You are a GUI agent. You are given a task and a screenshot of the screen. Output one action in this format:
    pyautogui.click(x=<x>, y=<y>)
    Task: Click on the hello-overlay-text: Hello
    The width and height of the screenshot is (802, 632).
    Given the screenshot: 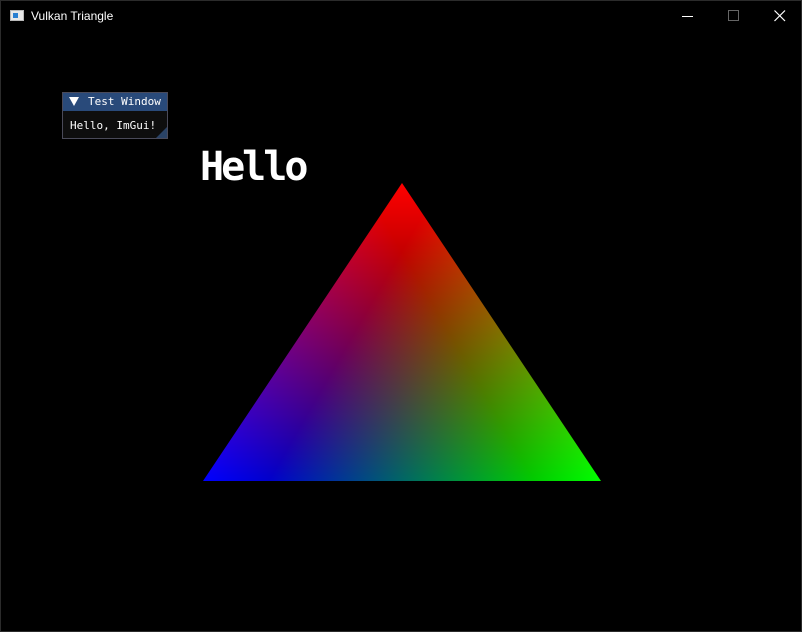 What is the action you would take?
    pyautogui.click(x=254, y=167)
    